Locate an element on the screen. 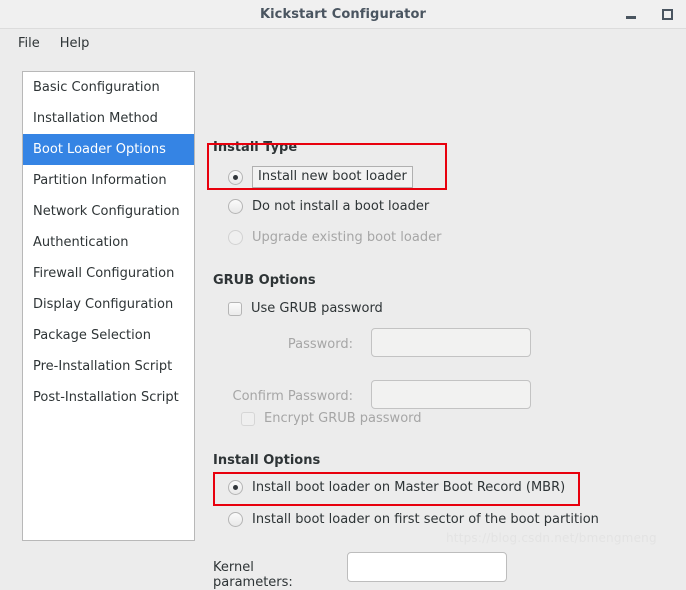 This screenshot has height=590, width=686. checkbox-icon-unchecked is located at coordinates (235, 308).